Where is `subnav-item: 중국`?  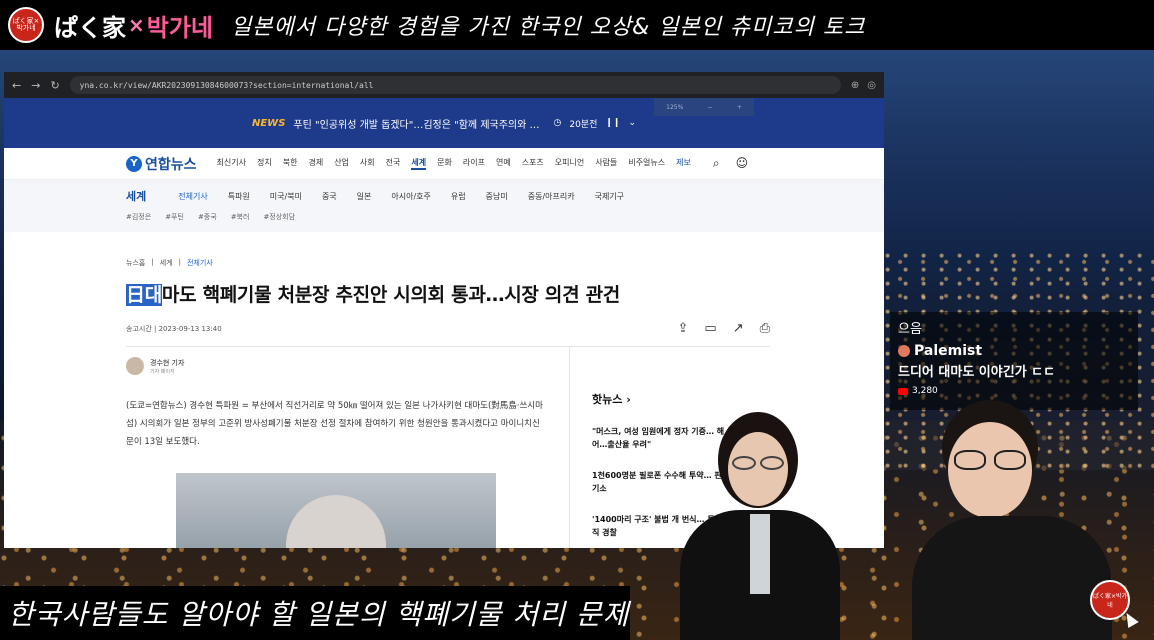 subnav-item: 중국 is located at coordinates (329, 196).